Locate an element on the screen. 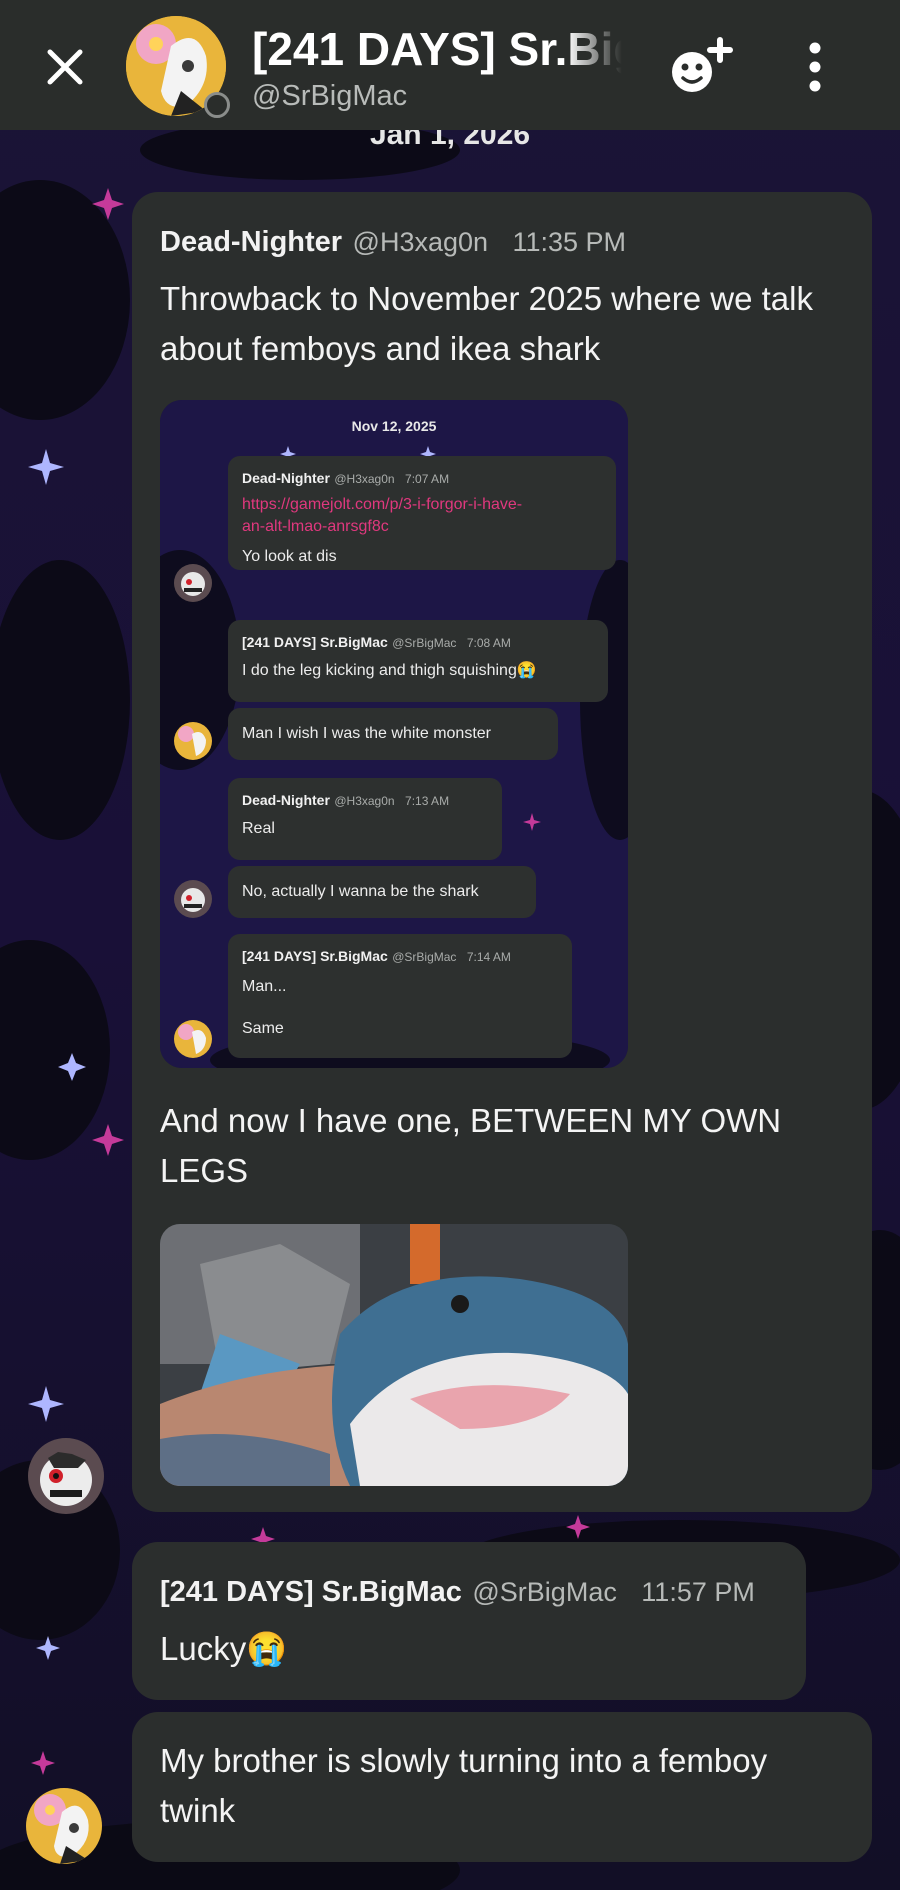 Image resolution: width=900 pixels, height=1890 pixels. message-author: [241 DAYS] Sr.BigMac is located at coordinates (311, 1592).